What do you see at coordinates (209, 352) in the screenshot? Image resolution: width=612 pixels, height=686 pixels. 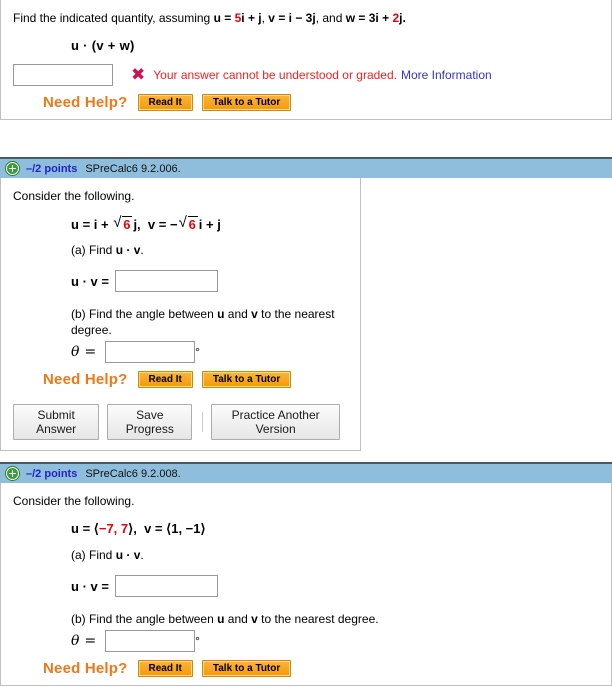 I see `question-2-theta-row: θ = °` at bounding box center [209, 352].